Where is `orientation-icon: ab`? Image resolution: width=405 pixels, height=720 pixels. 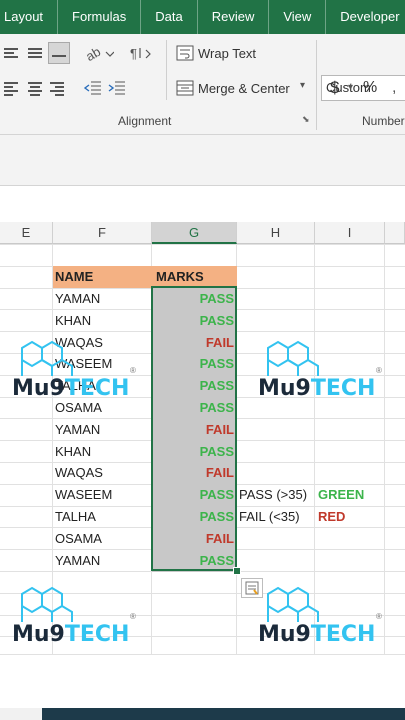 orientation-icon: ab is located at coordinates (99, 54).